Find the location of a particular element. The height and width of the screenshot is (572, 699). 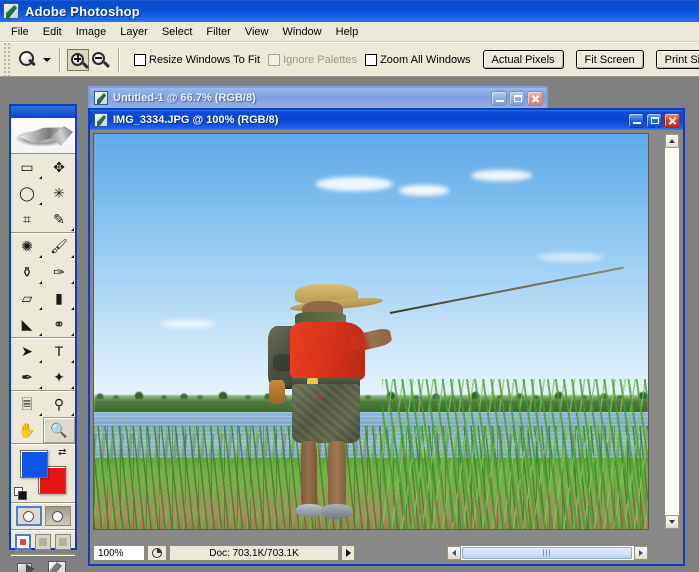

horizontal-scrollbar is located at coordinates (547, 553).